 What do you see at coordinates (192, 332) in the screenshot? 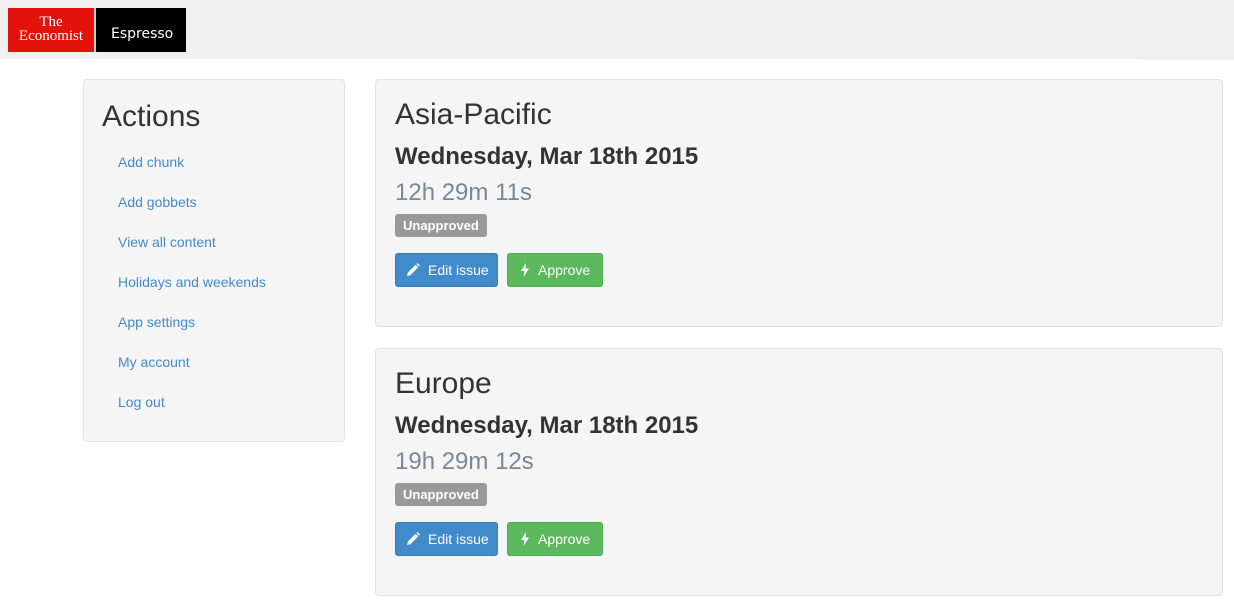
I see `sidebar-item-app-settings: App settings` at bounding box center [192, 332].